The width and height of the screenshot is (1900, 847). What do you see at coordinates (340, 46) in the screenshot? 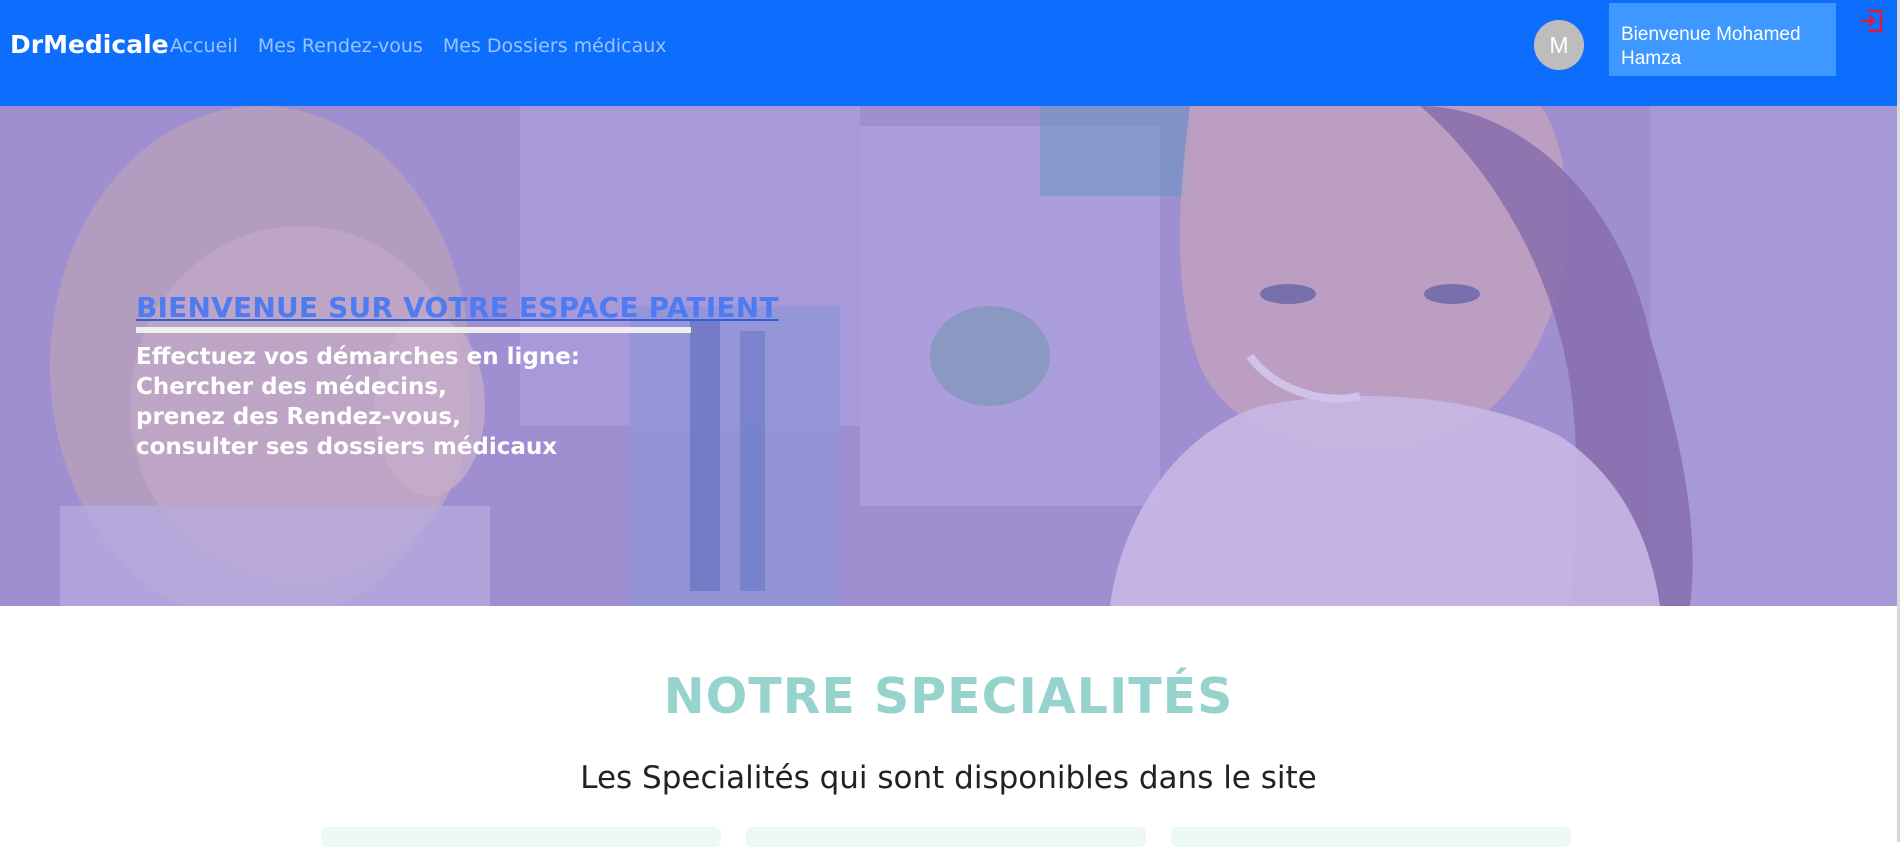
I see `nav-link-mes-rendez-vous: Mes Rendez-vous` at bounding box center [340, 46].